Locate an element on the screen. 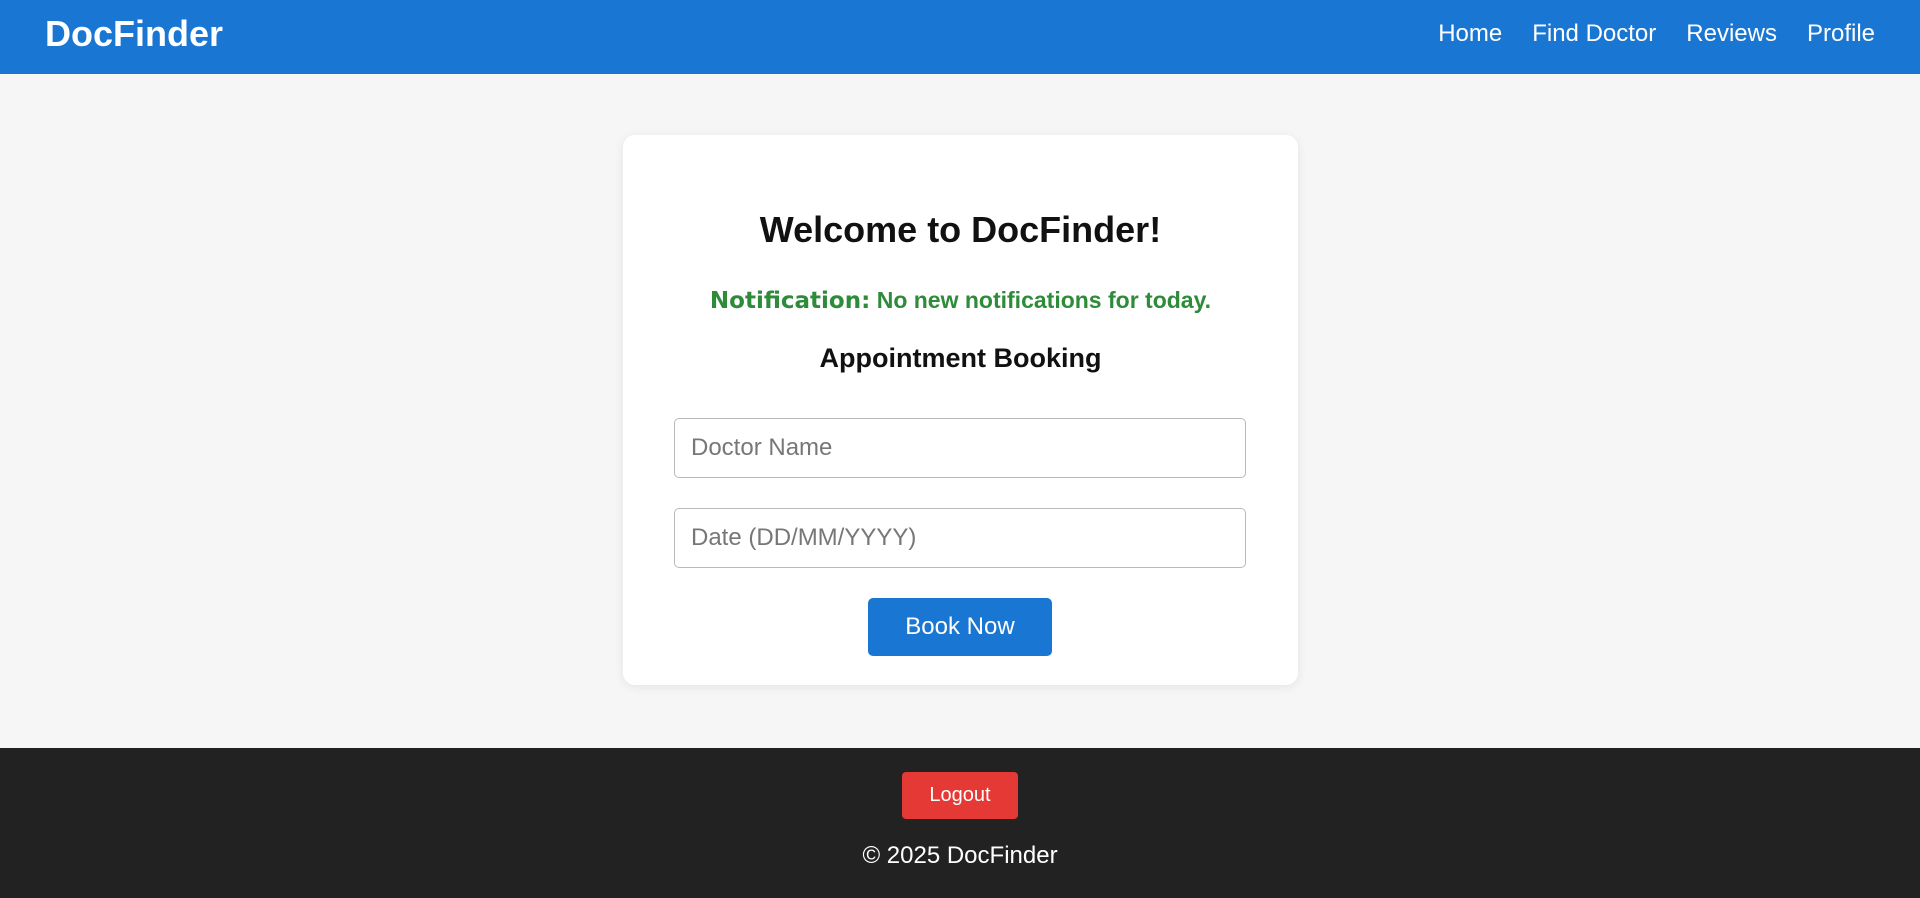 This screenshot has width=1920, height=898. nav-home-link: Home is located at coordinates (1470, 34).